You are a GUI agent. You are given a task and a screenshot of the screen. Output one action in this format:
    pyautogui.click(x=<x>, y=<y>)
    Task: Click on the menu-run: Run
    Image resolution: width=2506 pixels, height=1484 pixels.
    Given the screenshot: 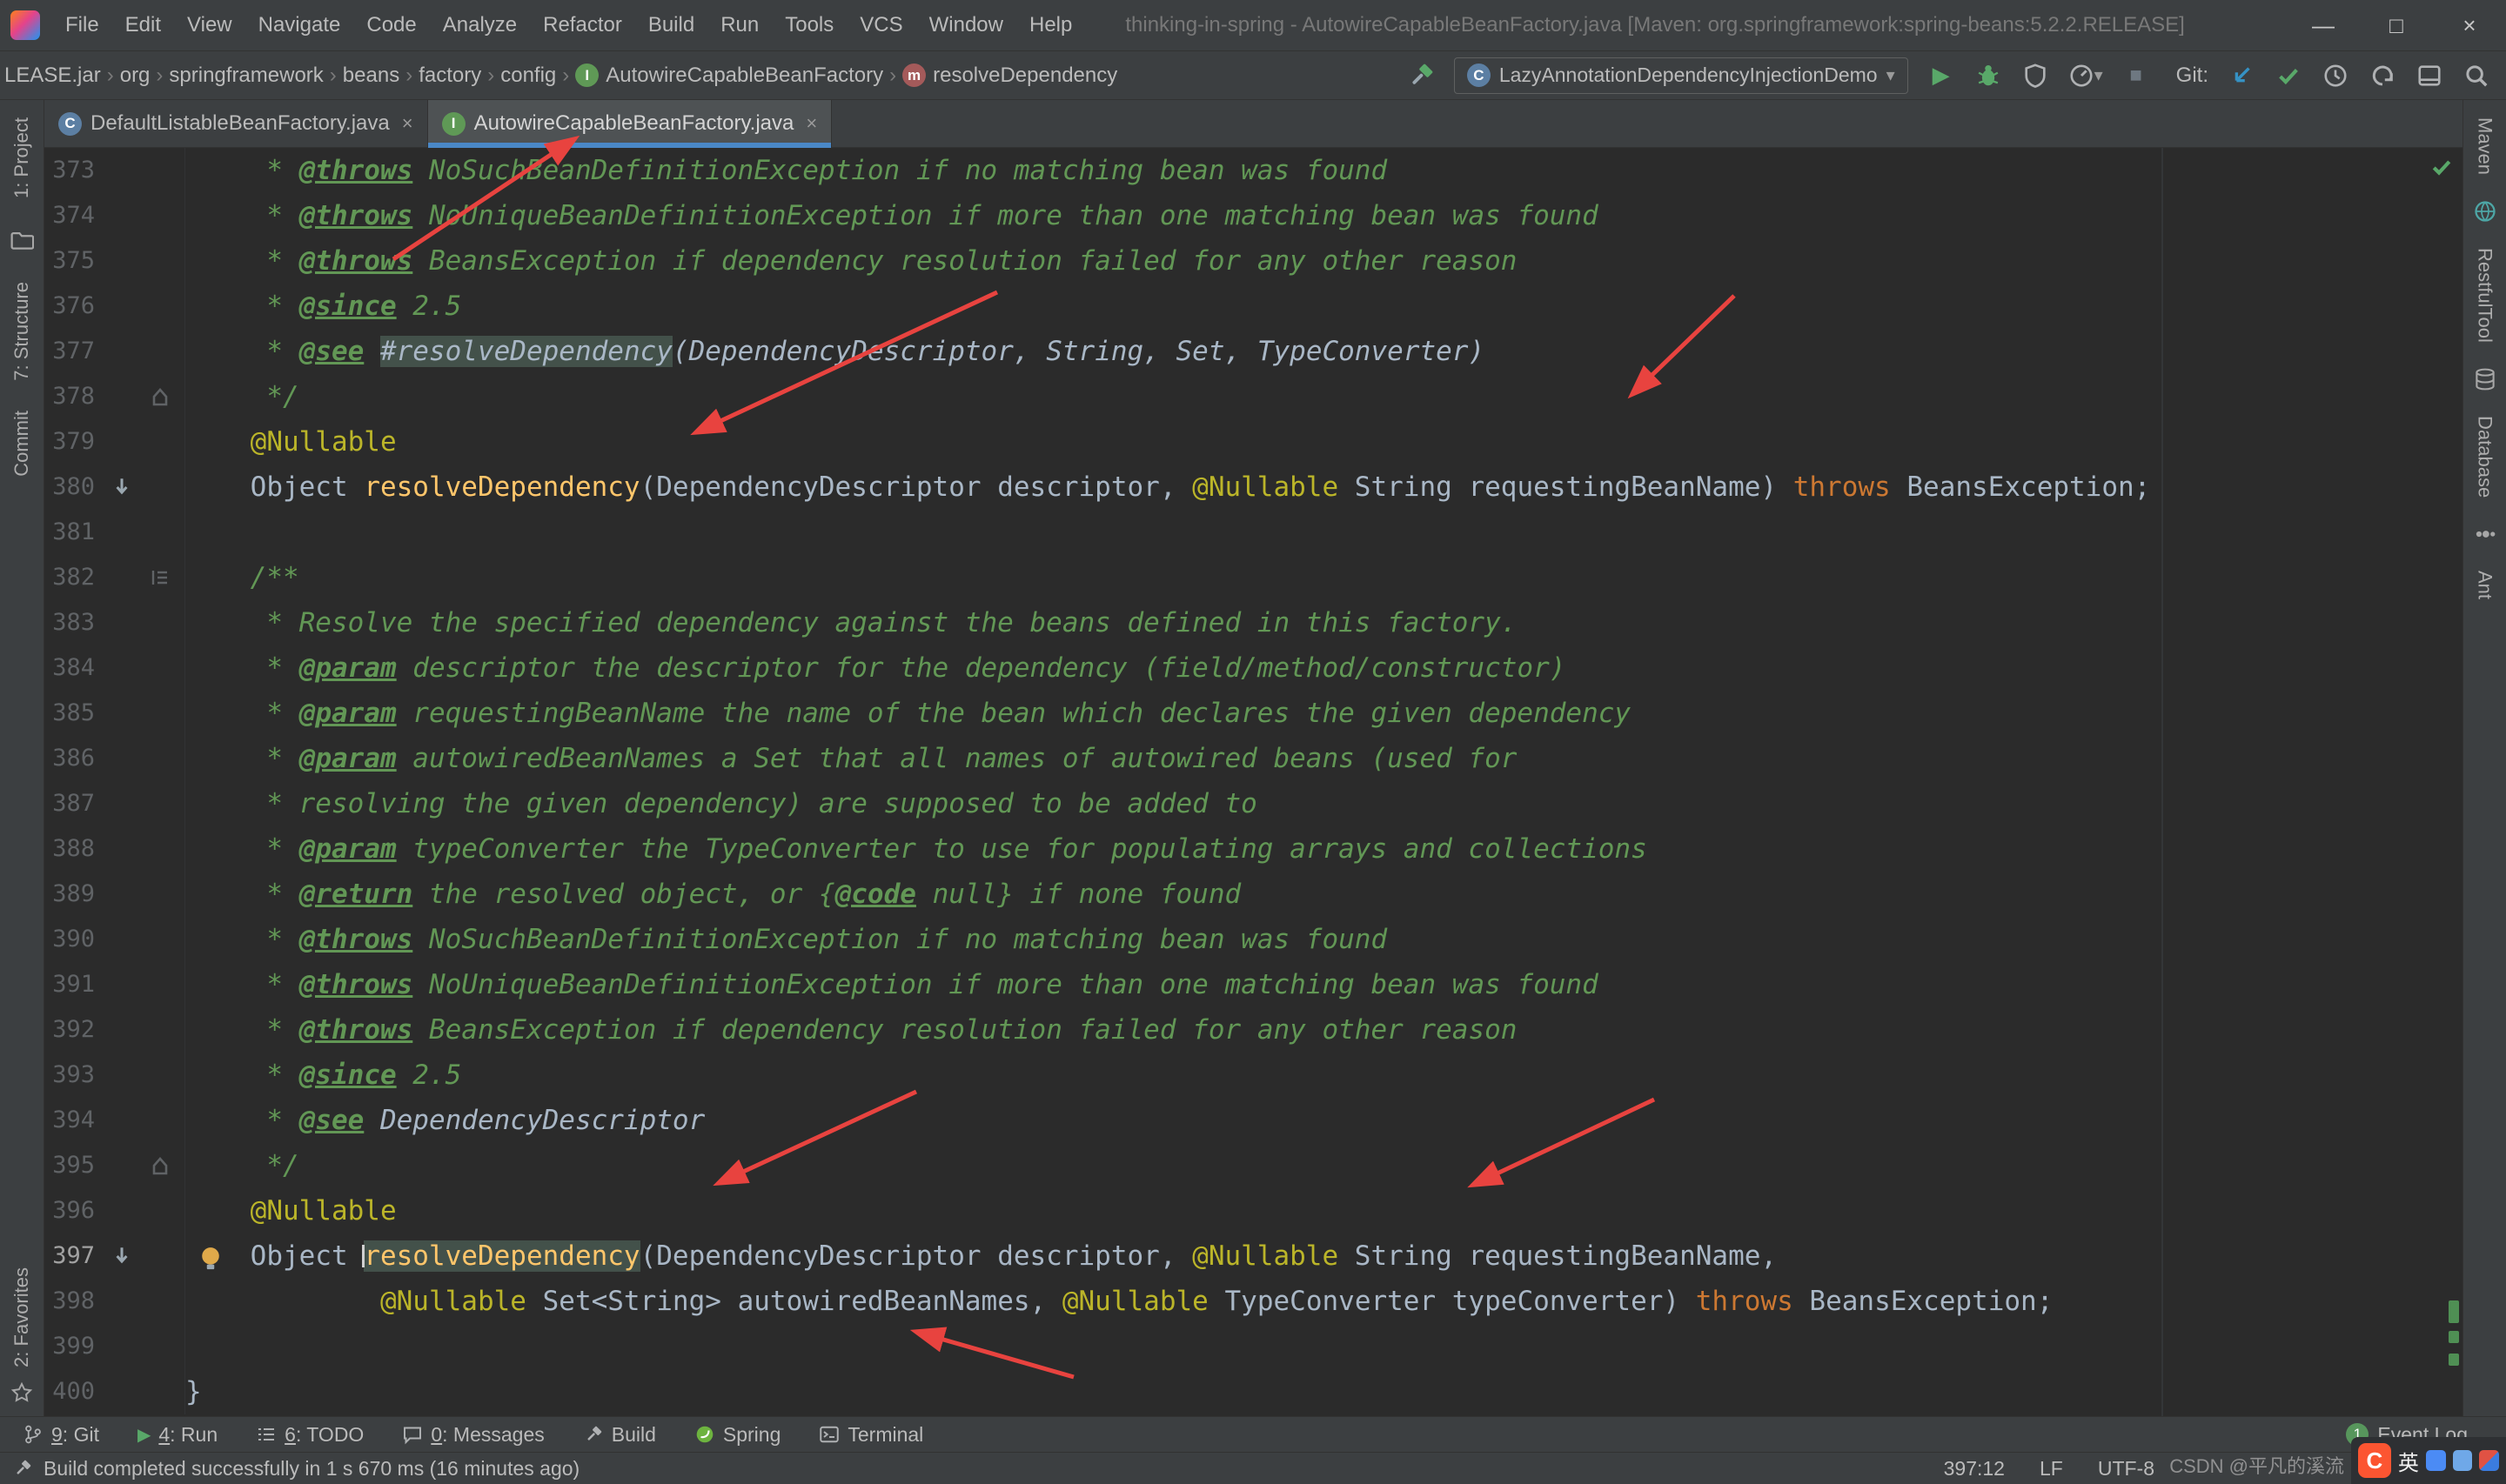 What is the action you would take?
    pyautogui.click(x=739, y=25)
    